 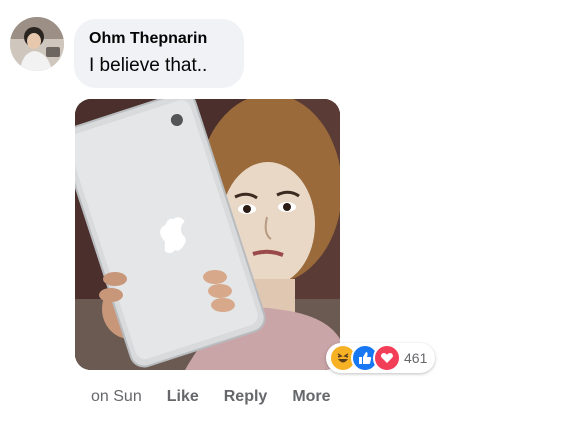 I want to click on avatar-photo-icon, so click(x=37, y=44).